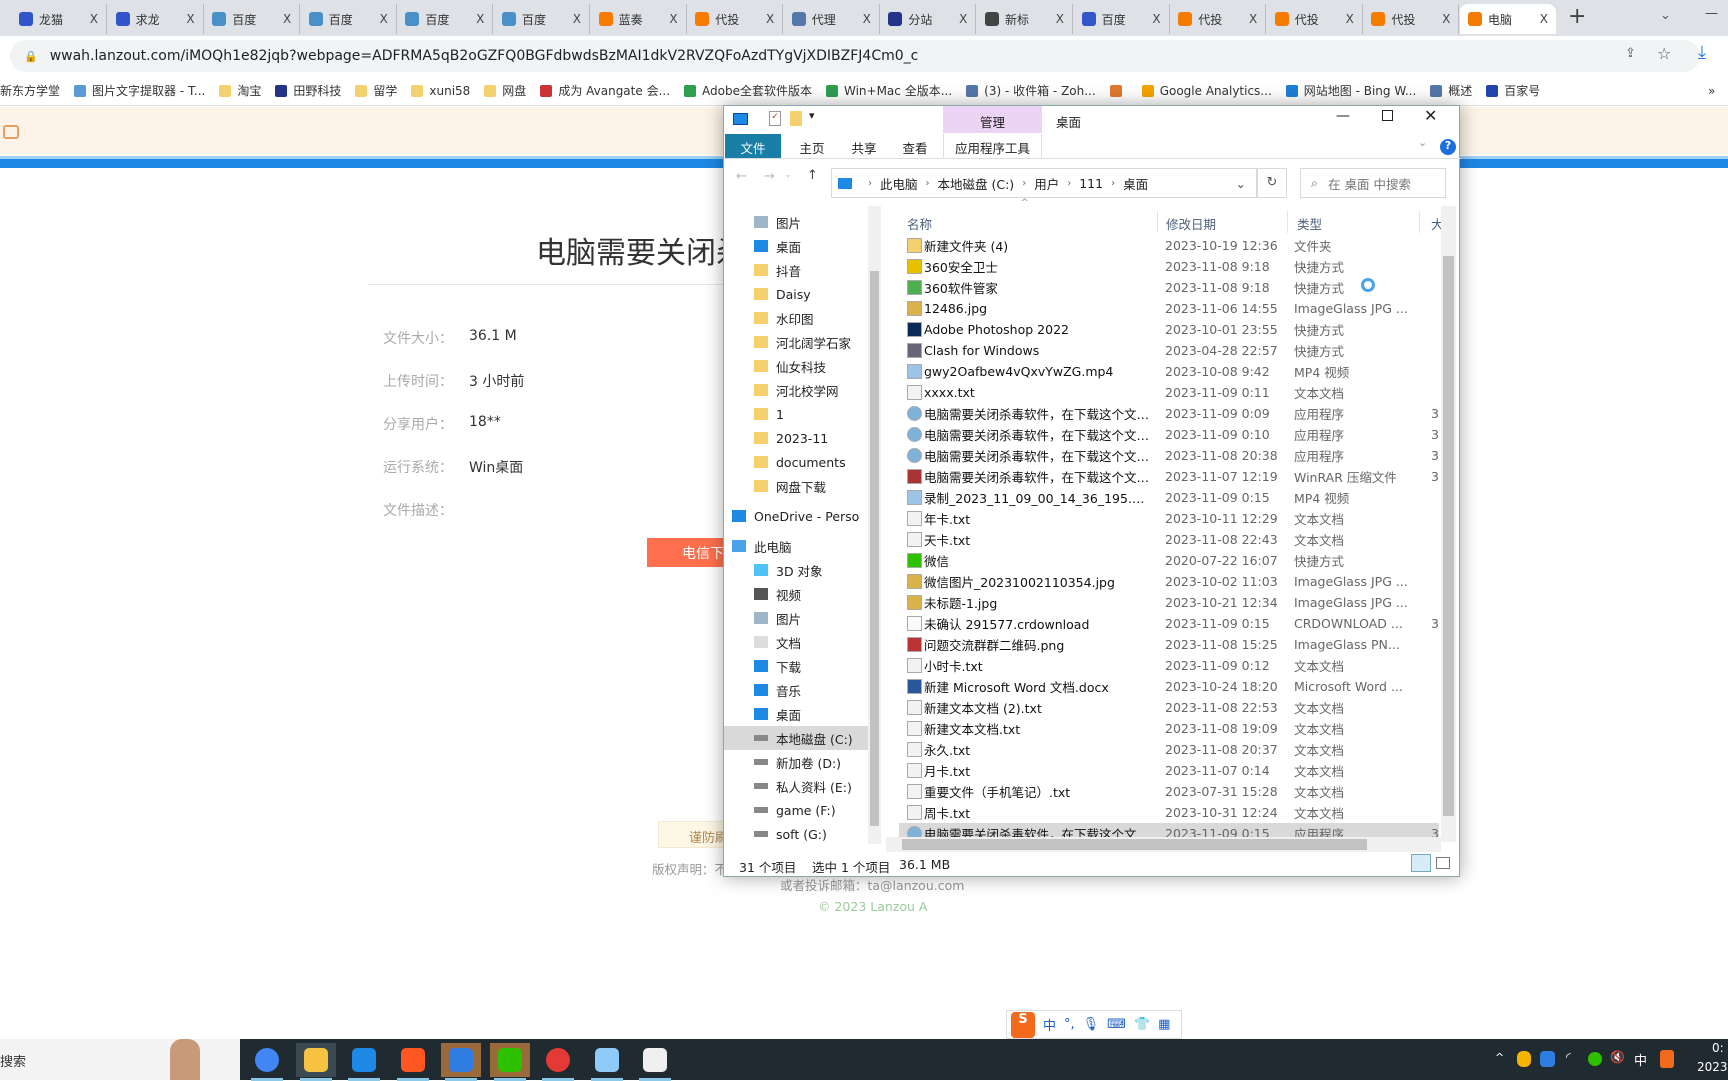 Image resolution: width=1728 pixels, height=1081 pixels. I want to click on properties-quick-icon: ✓, so click(775, 118).